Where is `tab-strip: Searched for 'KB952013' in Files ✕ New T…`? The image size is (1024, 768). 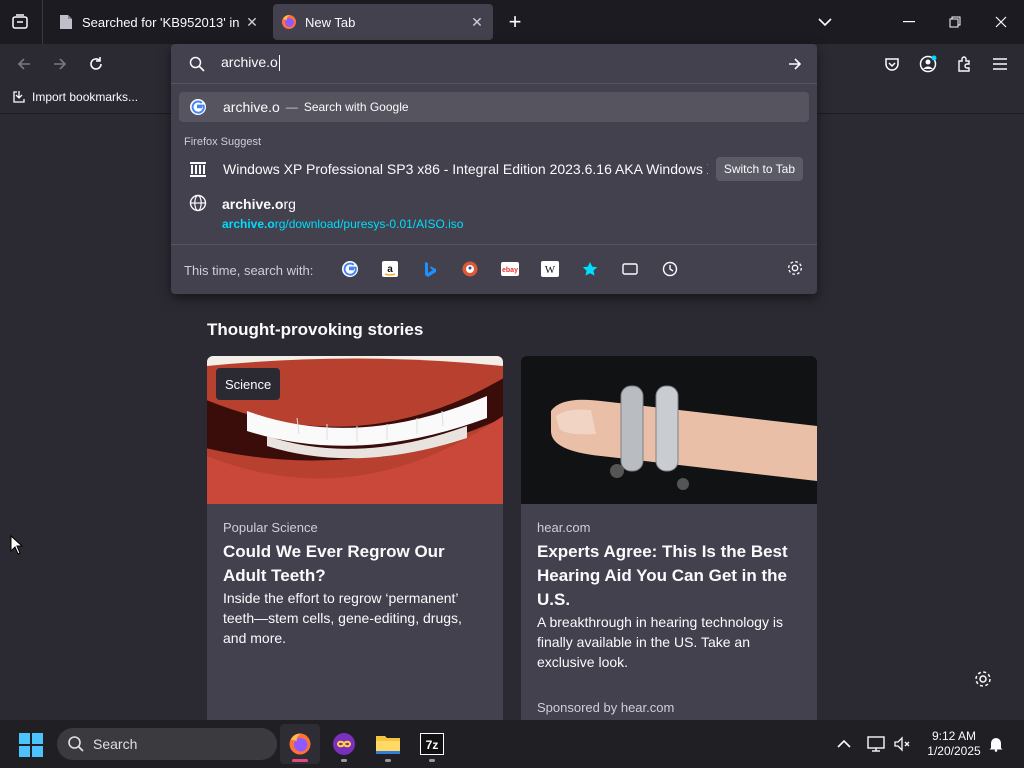
tab-strip: Searched for 'KB952013' in Files ✕ New T… is located at coordinates (512, 22).